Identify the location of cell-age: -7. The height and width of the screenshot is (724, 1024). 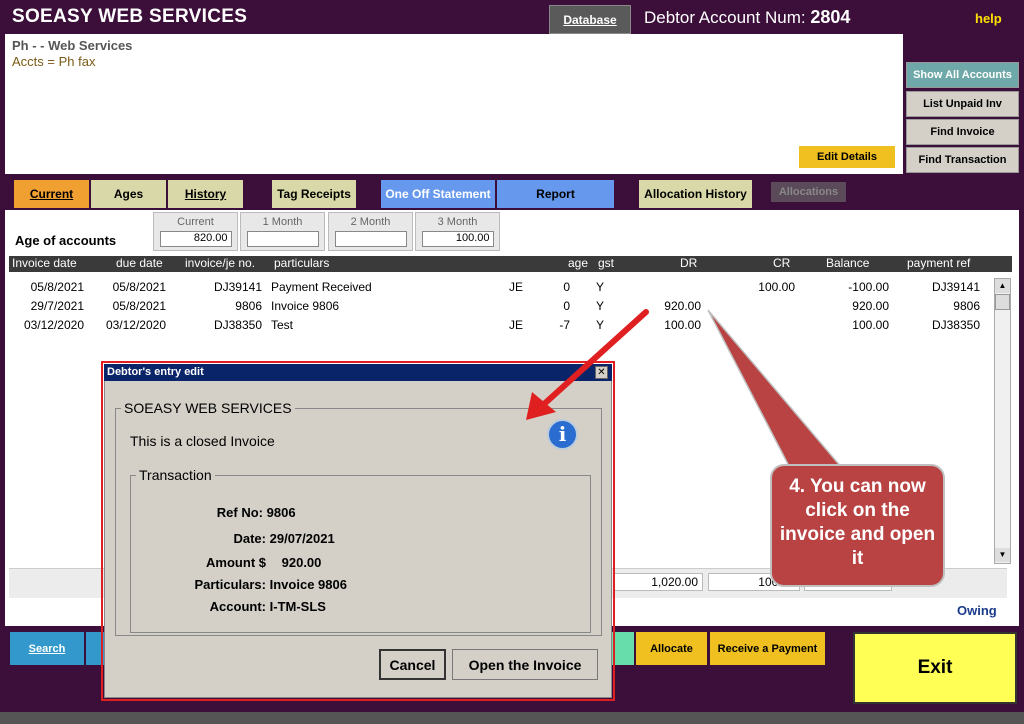
(564, 325).